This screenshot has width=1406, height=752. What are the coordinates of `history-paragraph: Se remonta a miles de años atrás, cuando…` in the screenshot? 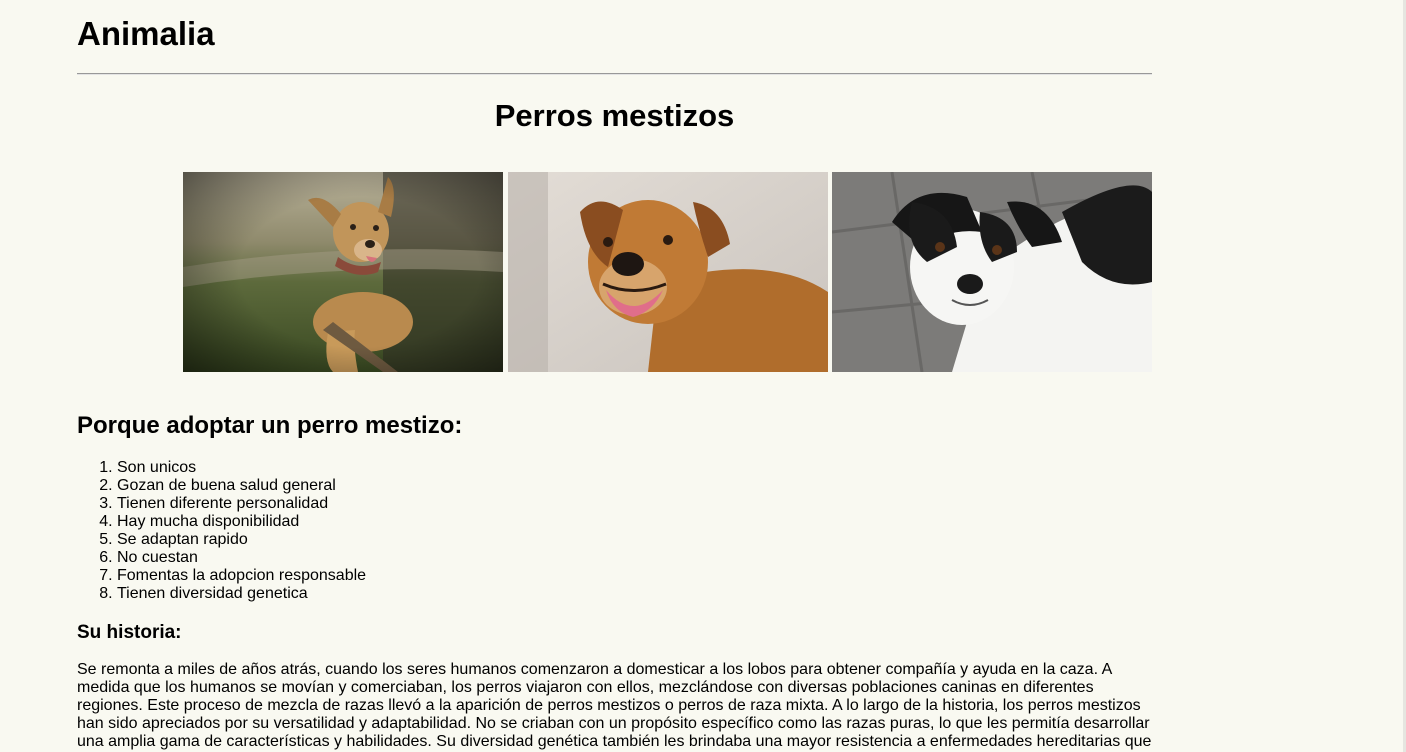 It's located at (614, 705).